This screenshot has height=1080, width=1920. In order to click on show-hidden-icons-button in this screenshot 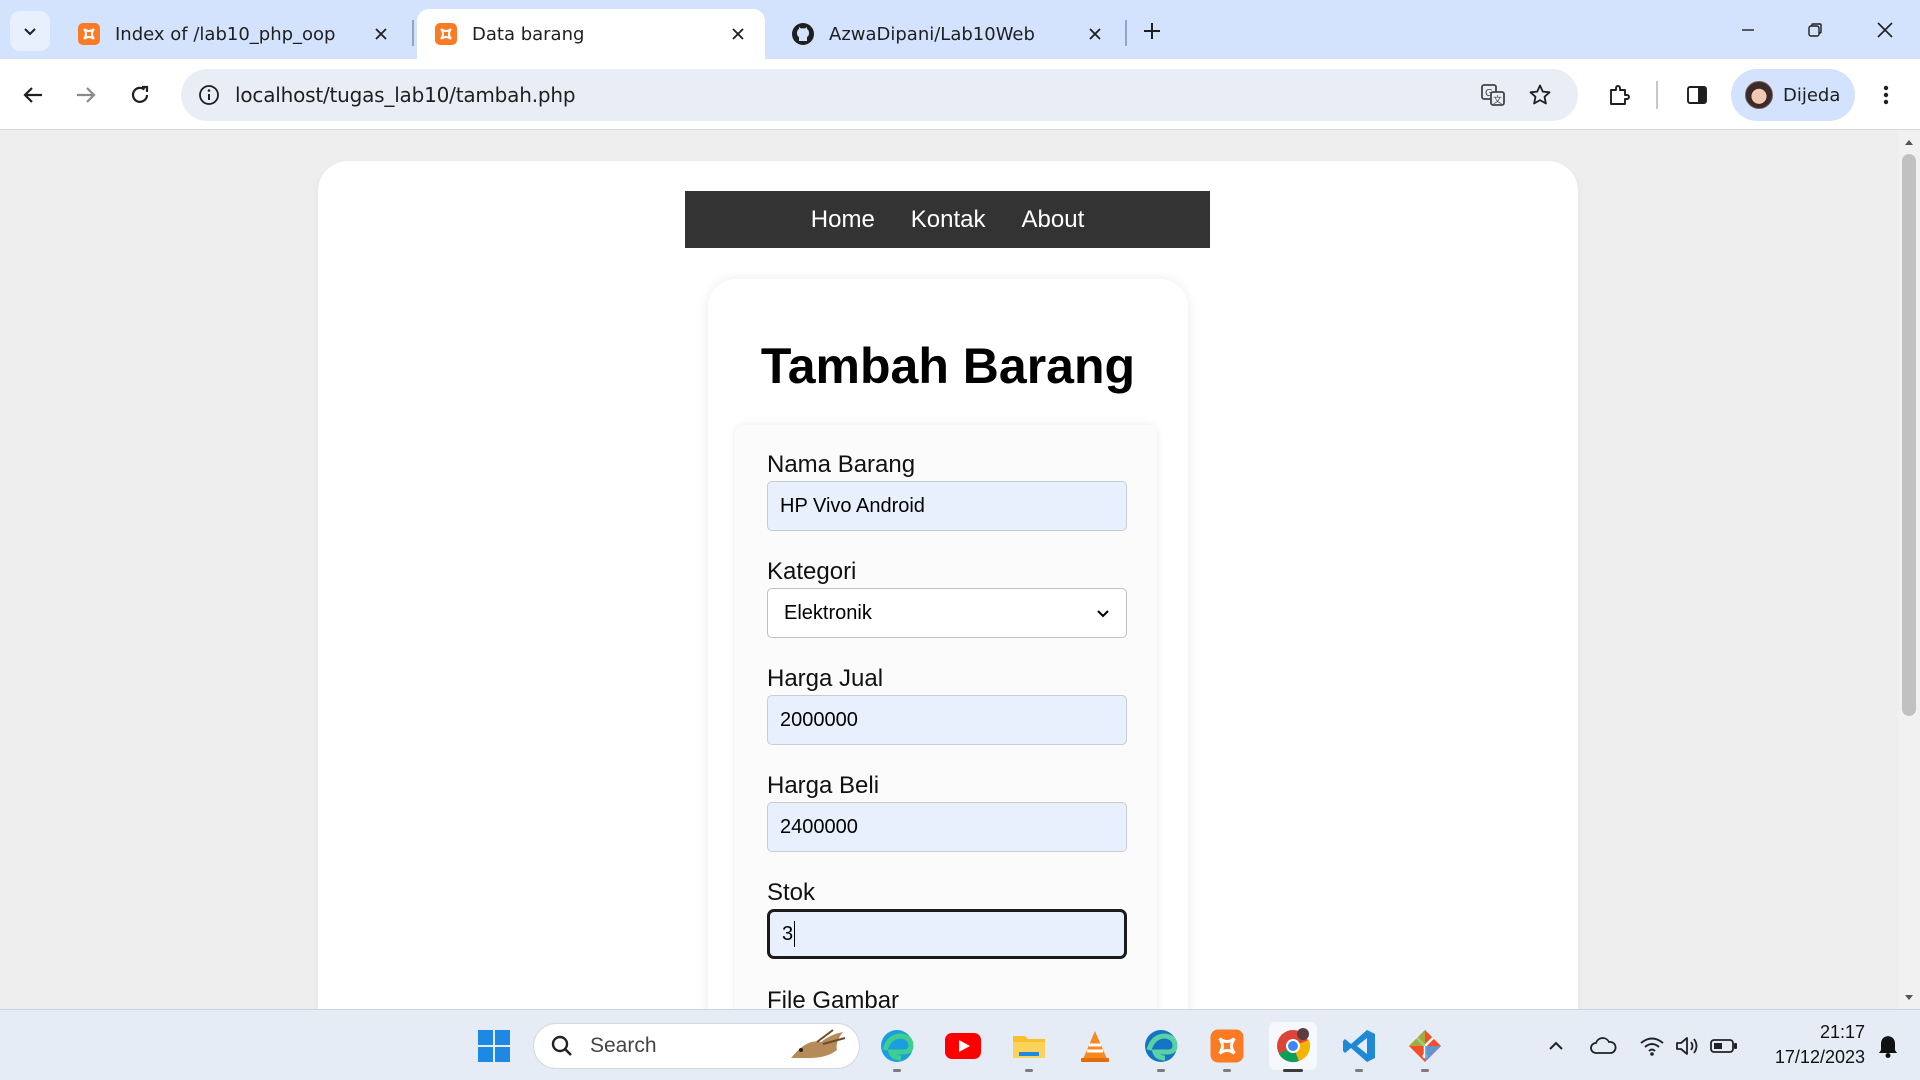, I will do `click(1556, 1046)`.